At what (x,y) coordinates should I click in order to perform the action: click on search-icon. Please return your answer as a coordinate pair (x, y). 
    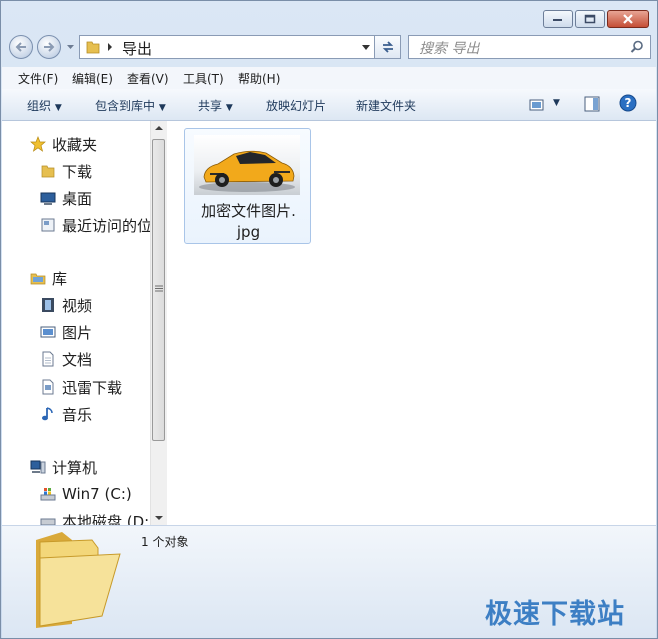
    Looking at the image, I should click on (637, 47).